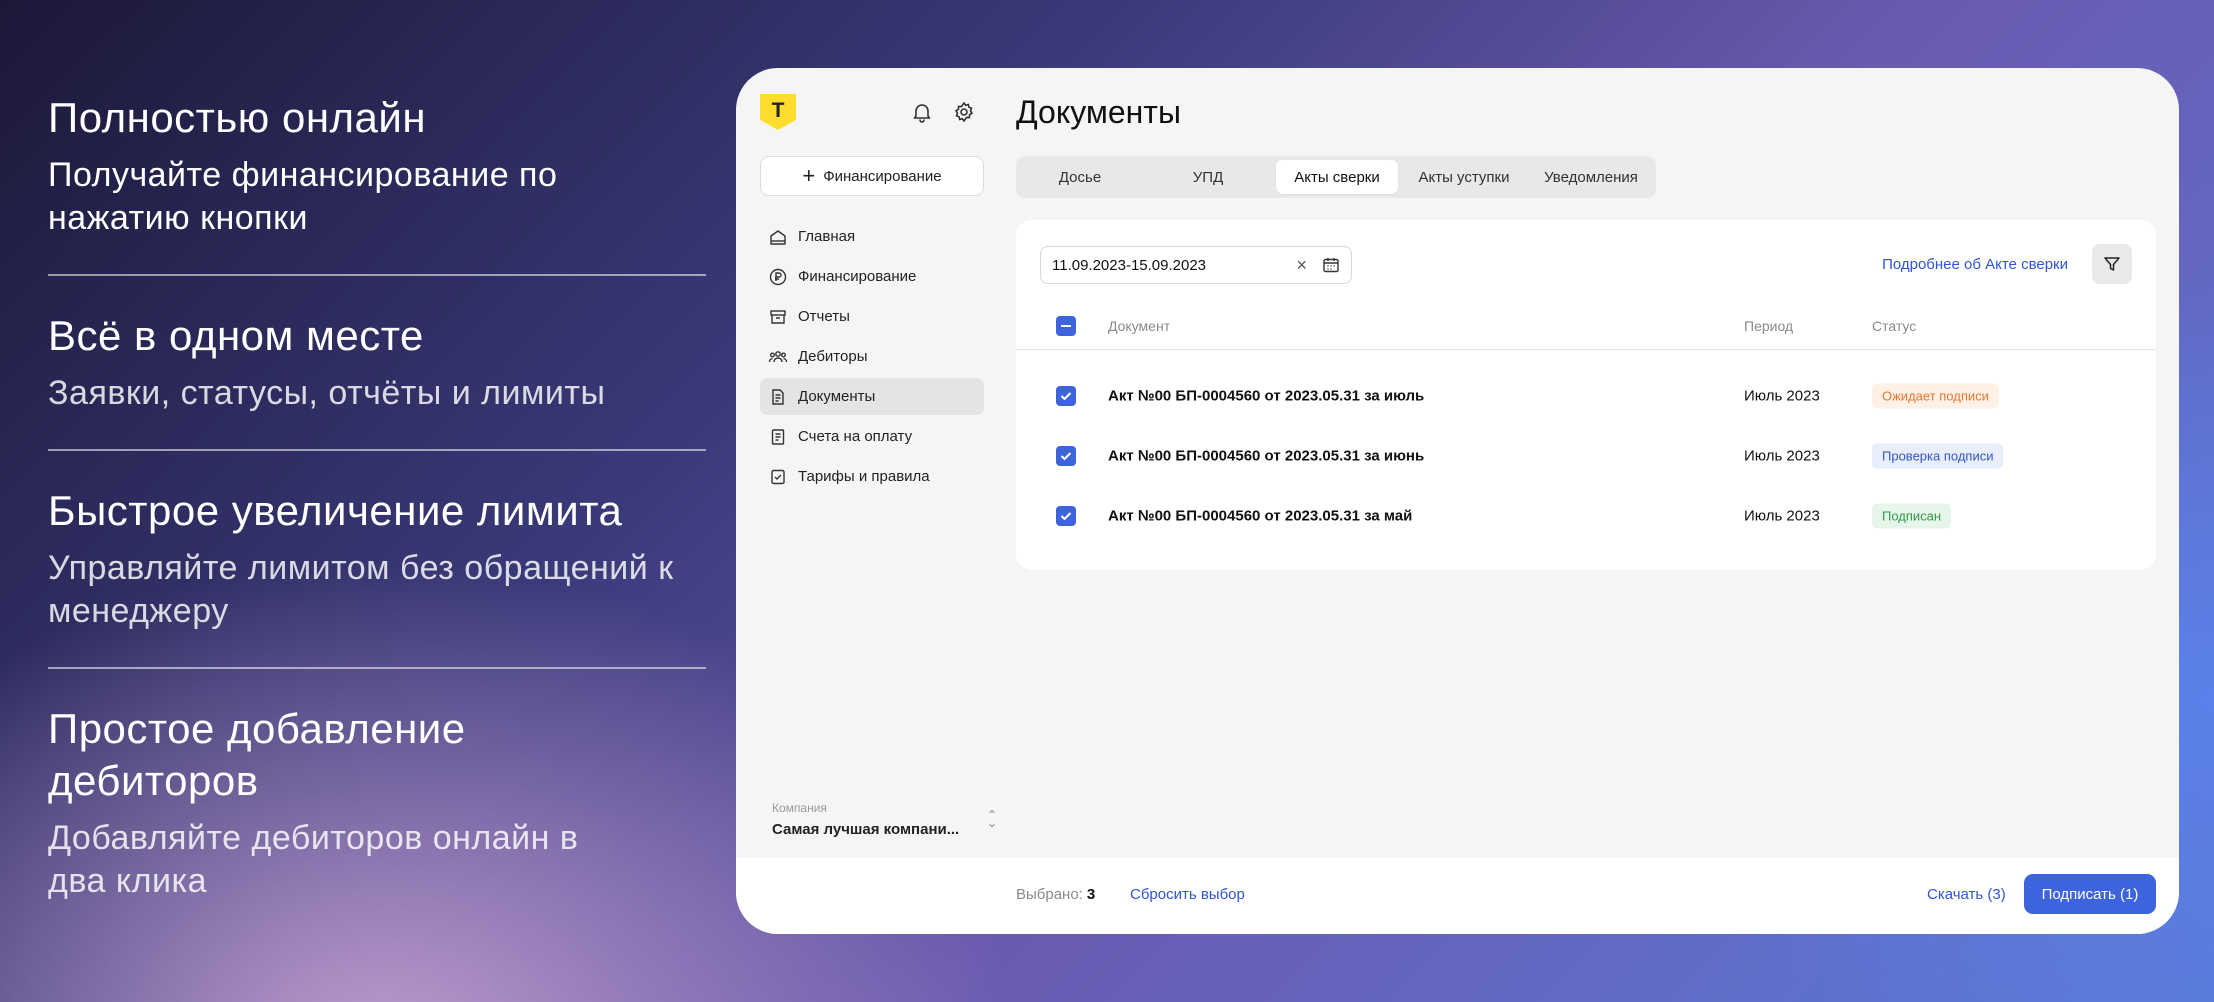  I want to click on sidebar-item-reports: Отчеты, so click(872, 316).